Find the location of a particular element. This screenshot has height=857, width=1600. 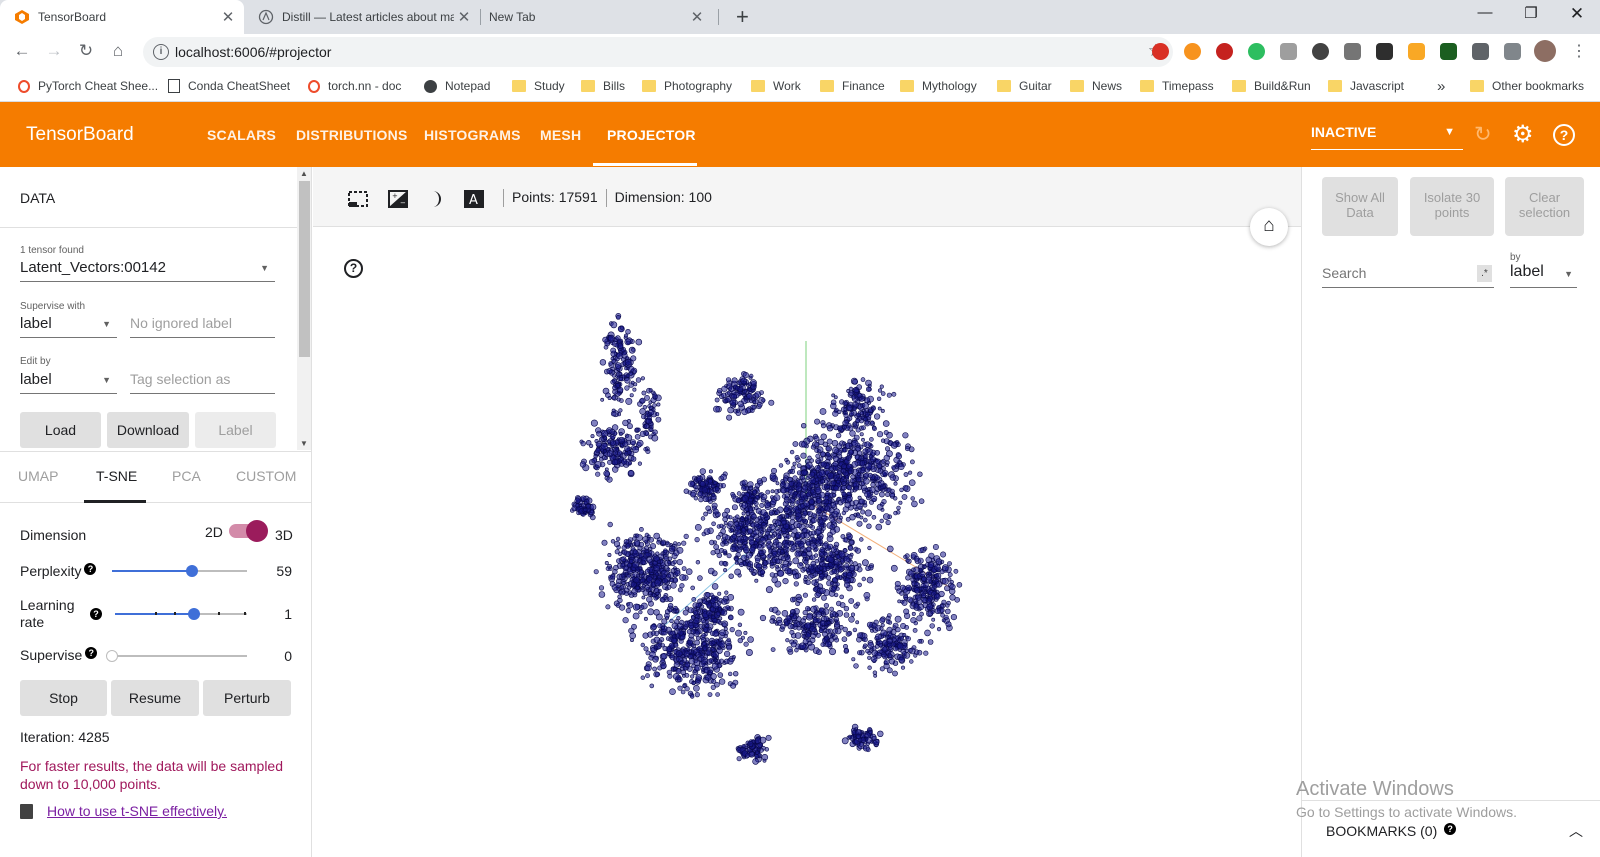

moon-icon is located at coordinates (436, 199).